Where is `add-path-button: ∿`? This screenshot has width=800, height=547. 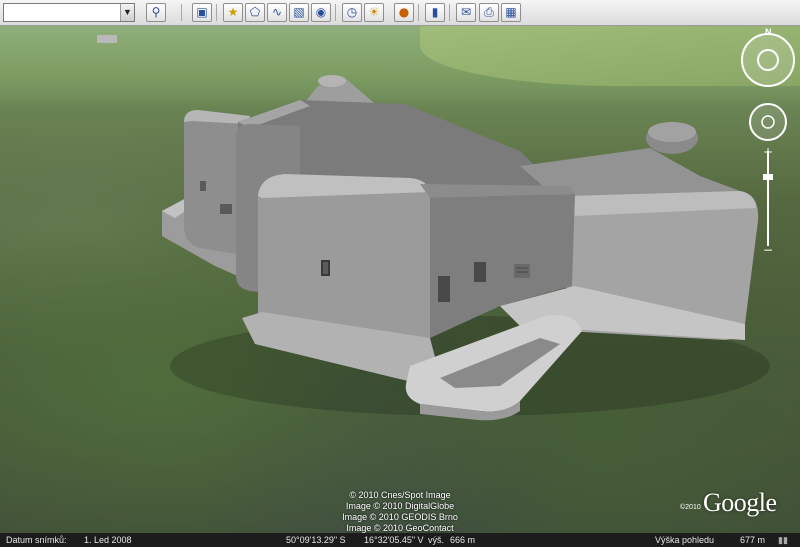 add-path-button: ∿ is located at coordinates (277, 12).